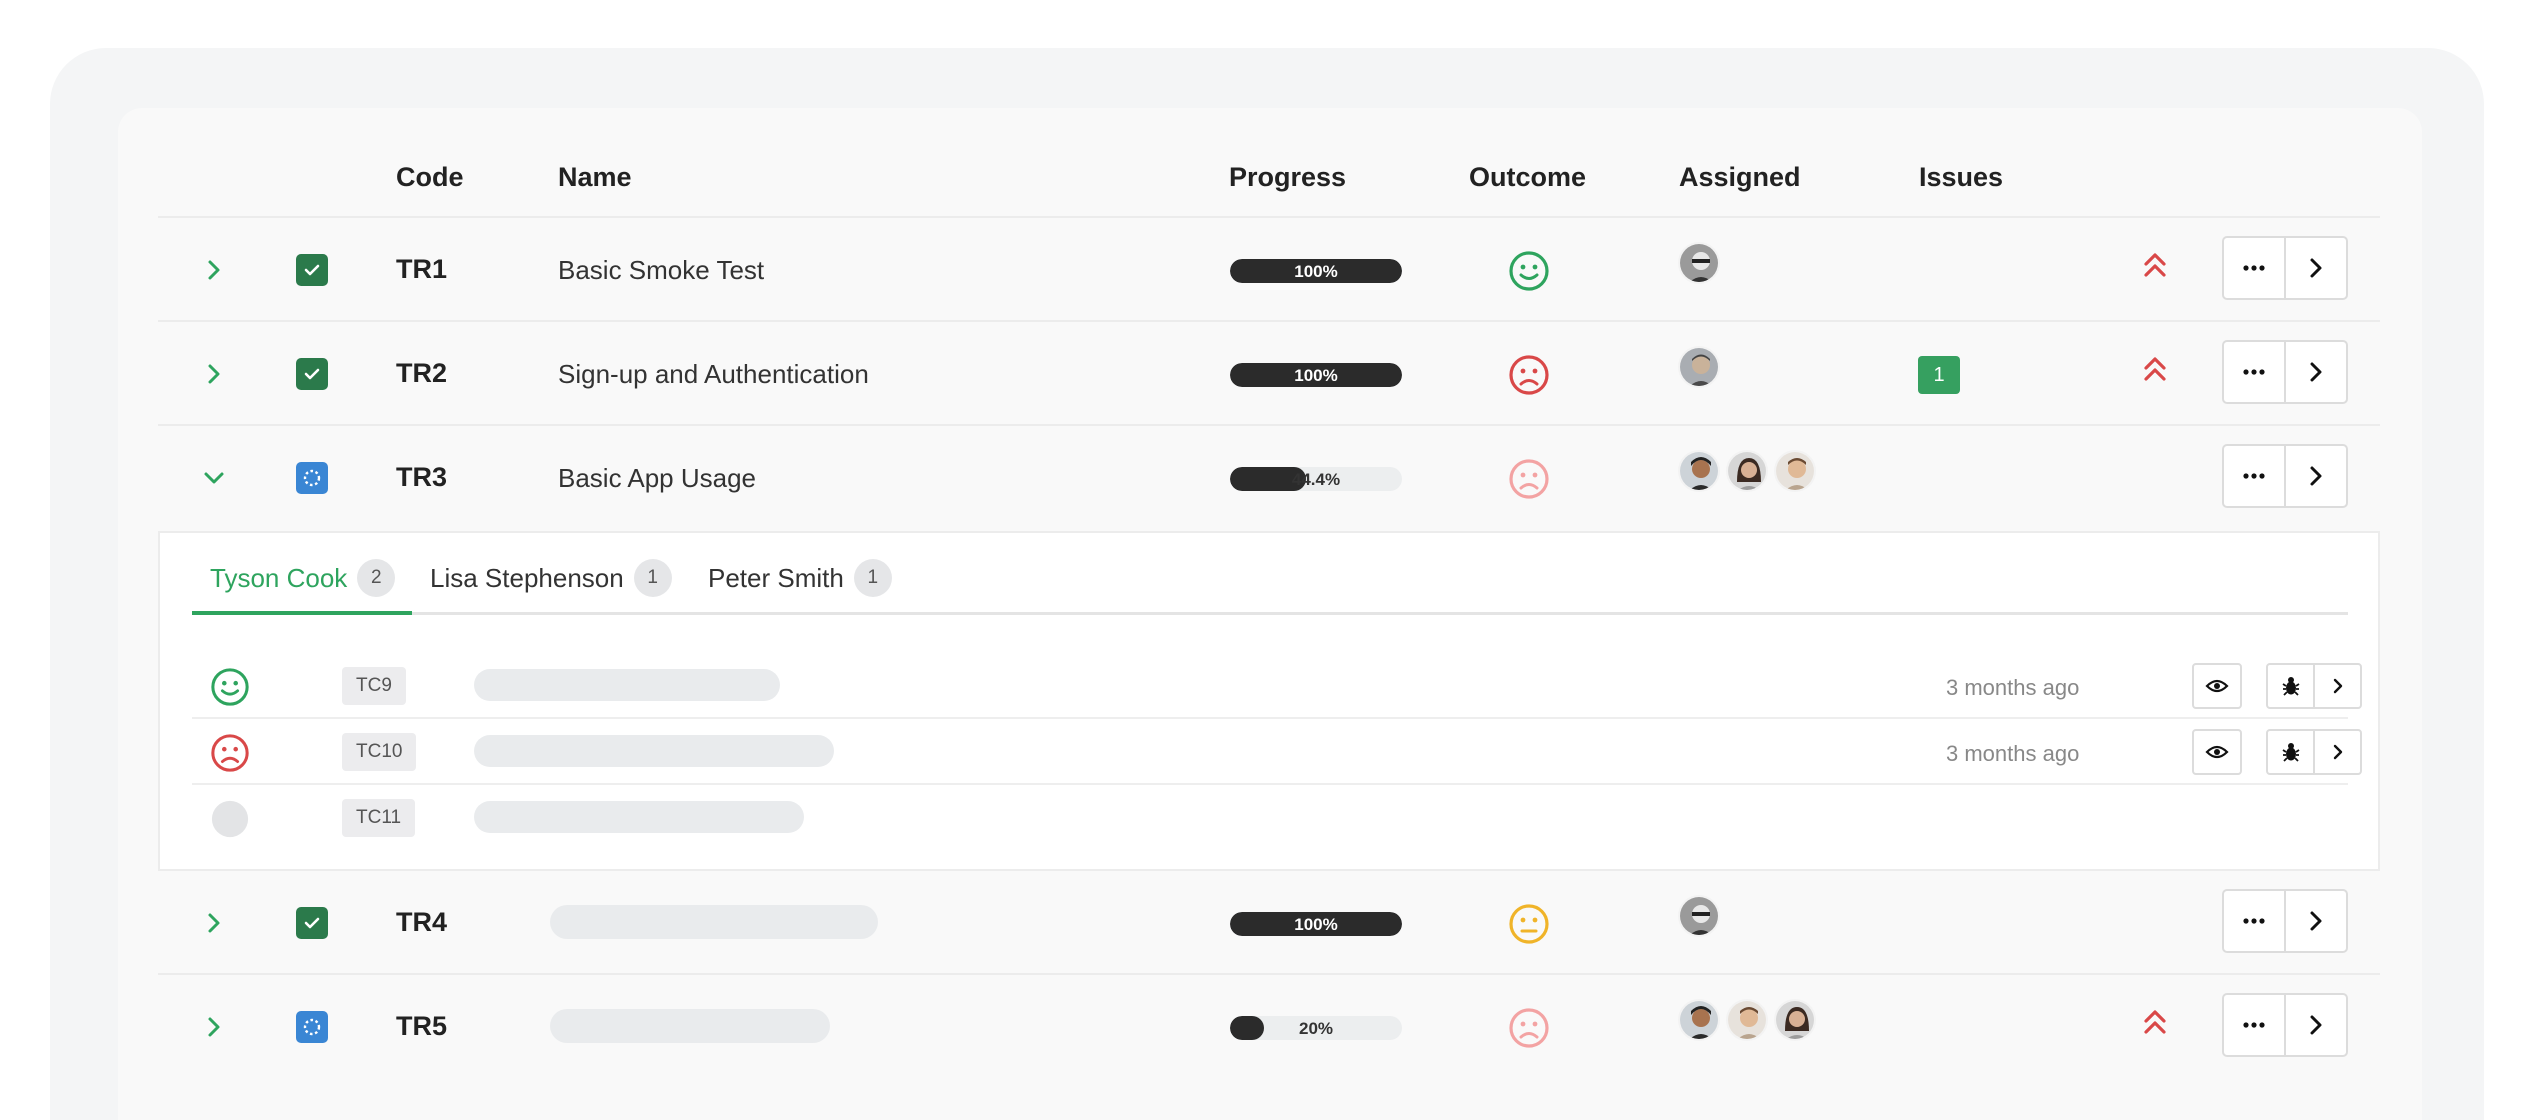 This screenshot has width=2534, height=1120. I want to click on test-case-code: TC9, so click(374, 686).